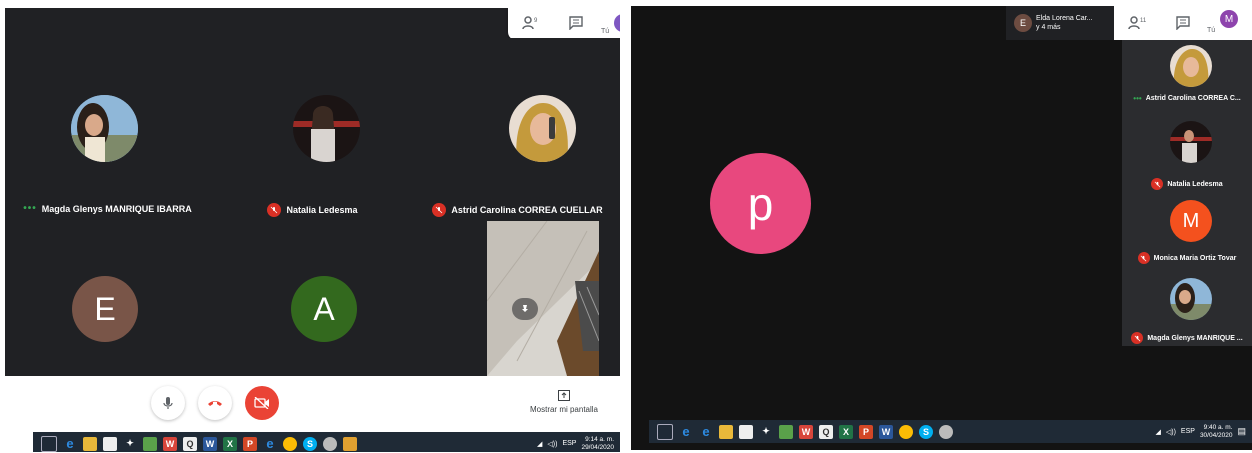 This screenshot has width=1252, height=453. What do you see at coordinates (324, 309) in the screenshot?
I see `participant-avatar: A` at bounding box center [324, 309].